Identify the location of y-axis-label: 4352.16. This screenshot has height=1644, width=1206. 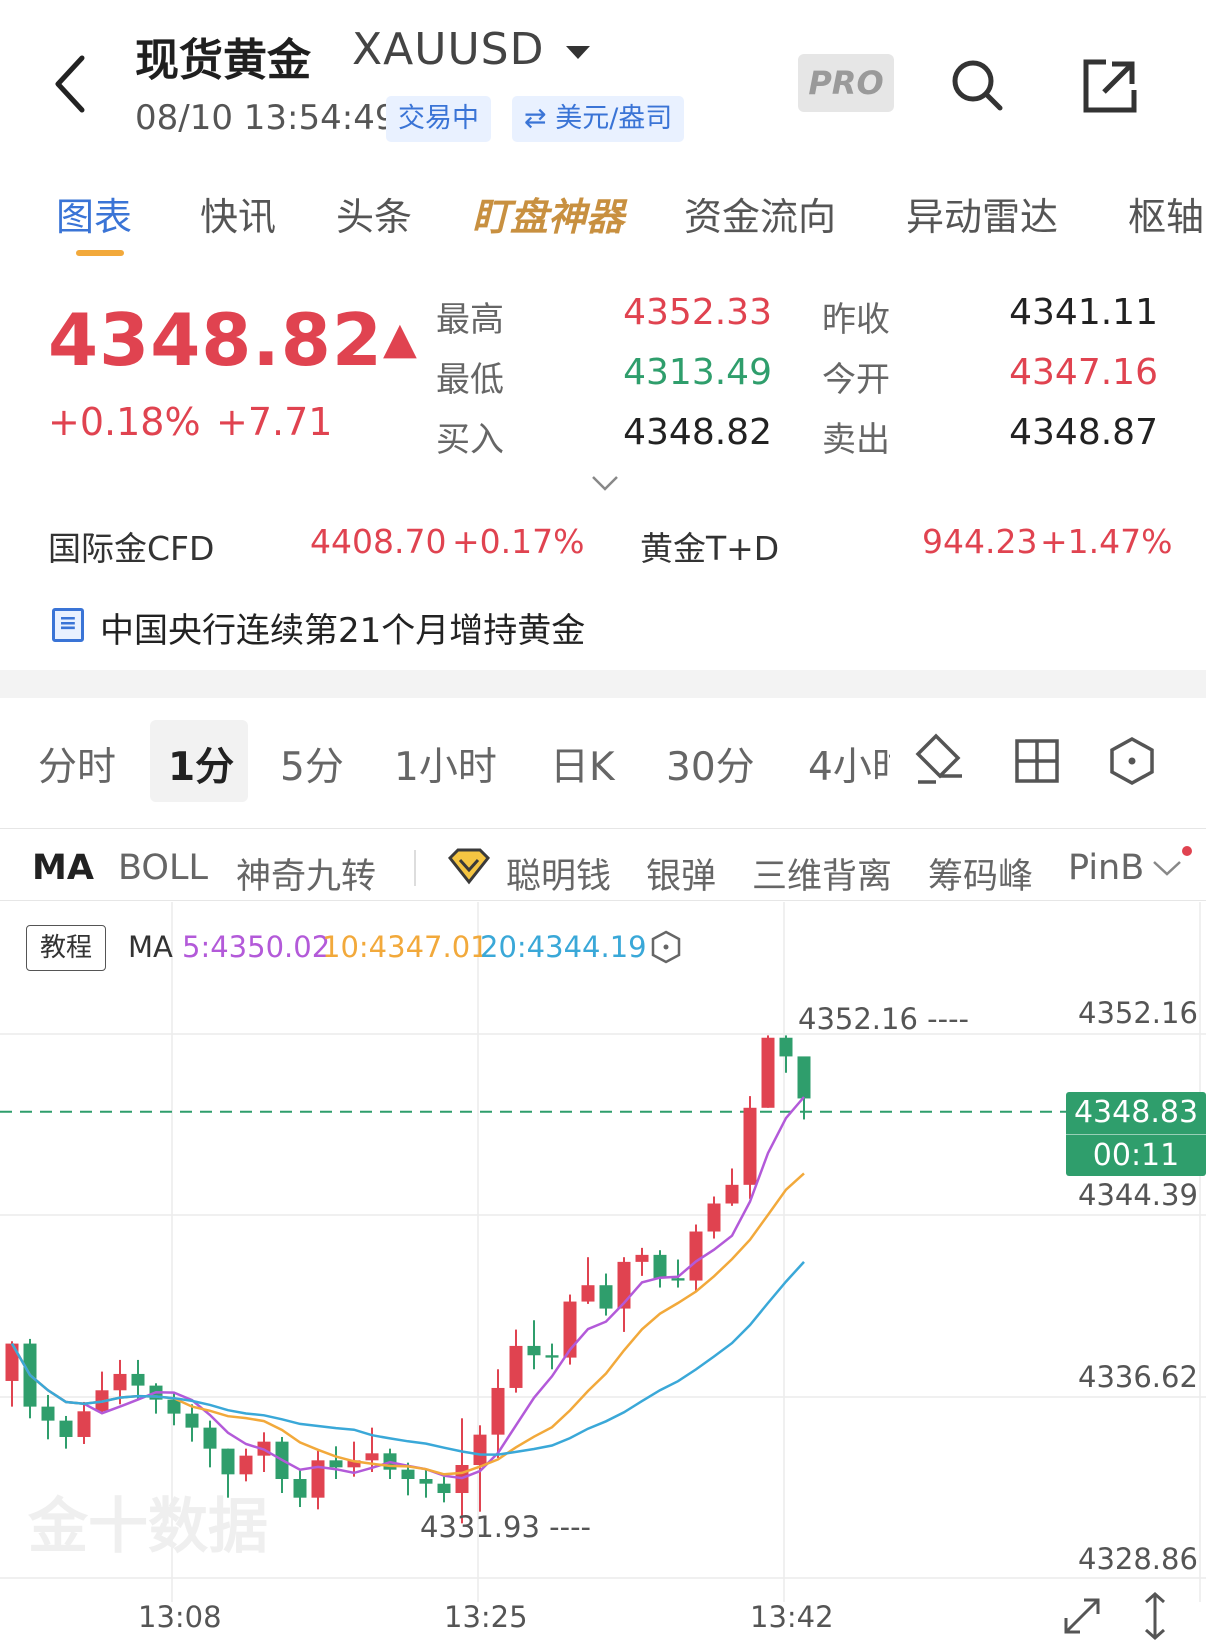
(1138, 1013).